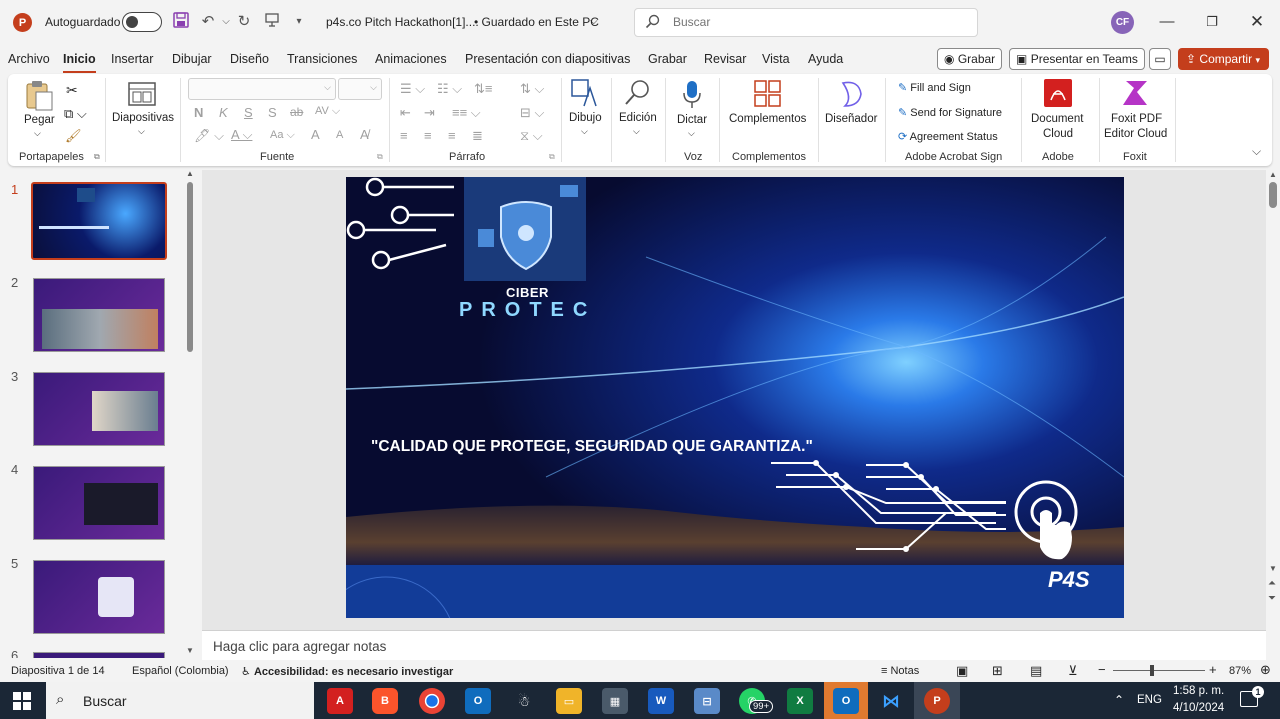  I want to click on editing-chevron-icon: ⌵, so click(636, 131).